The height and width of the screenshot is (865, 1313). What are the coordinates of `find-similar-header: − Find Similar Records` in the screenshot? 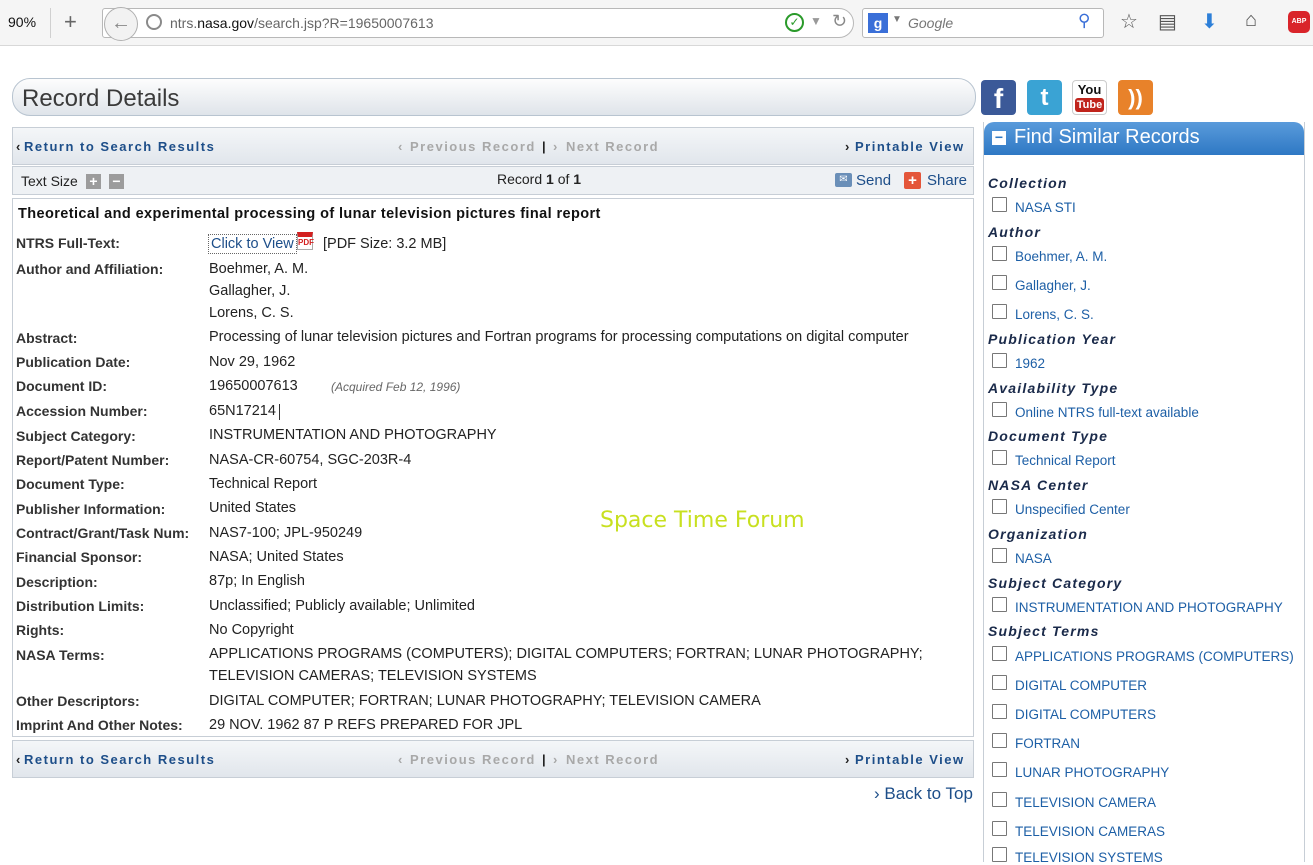 It's located at (1144, 138).